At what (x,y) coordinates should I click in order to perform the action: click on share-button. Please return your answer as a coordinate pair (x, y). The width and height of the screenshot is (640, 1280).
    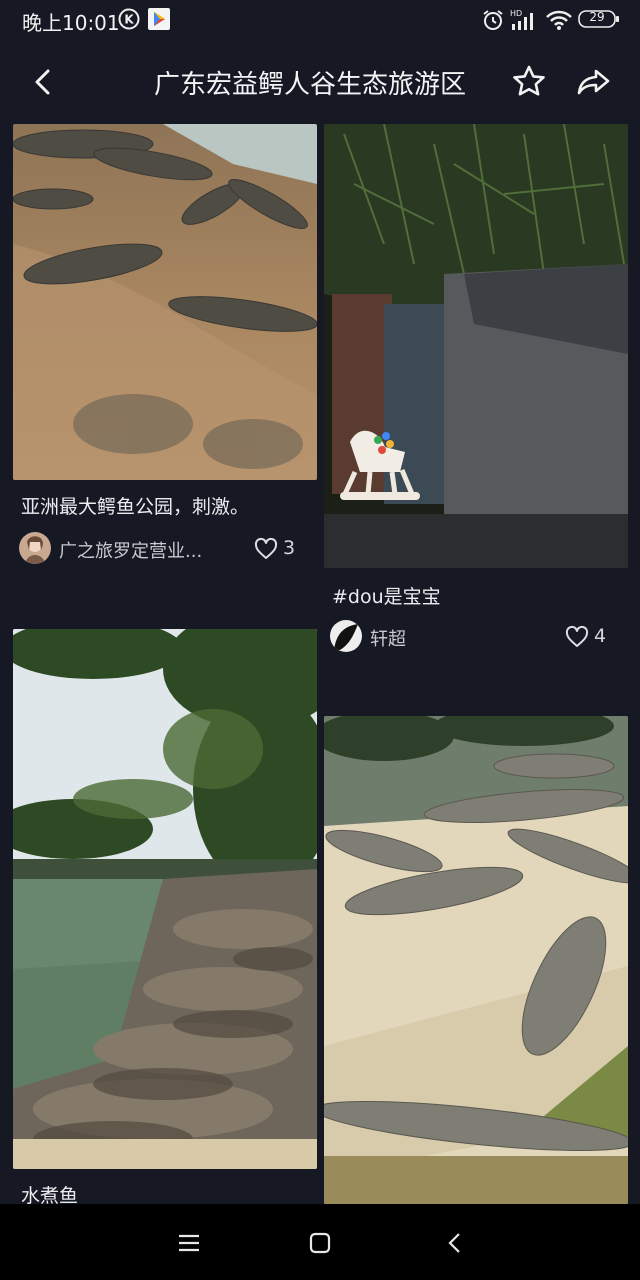
    Looking at the image, I should click on (594, 82).